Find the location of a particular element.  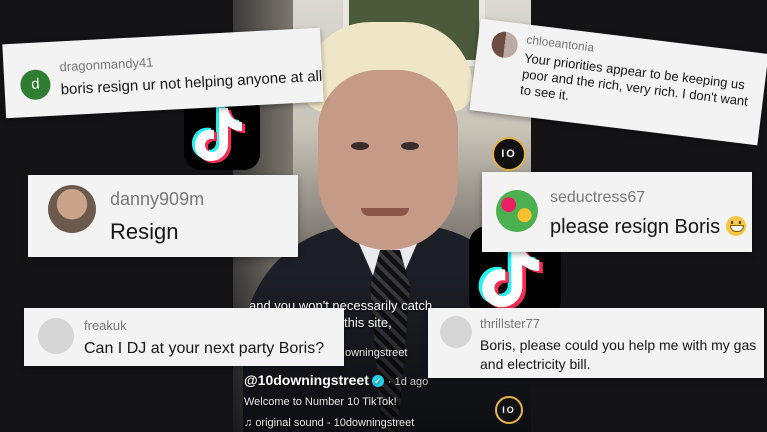

number-10-badge-small: IO is located at coordinates (509, 410).